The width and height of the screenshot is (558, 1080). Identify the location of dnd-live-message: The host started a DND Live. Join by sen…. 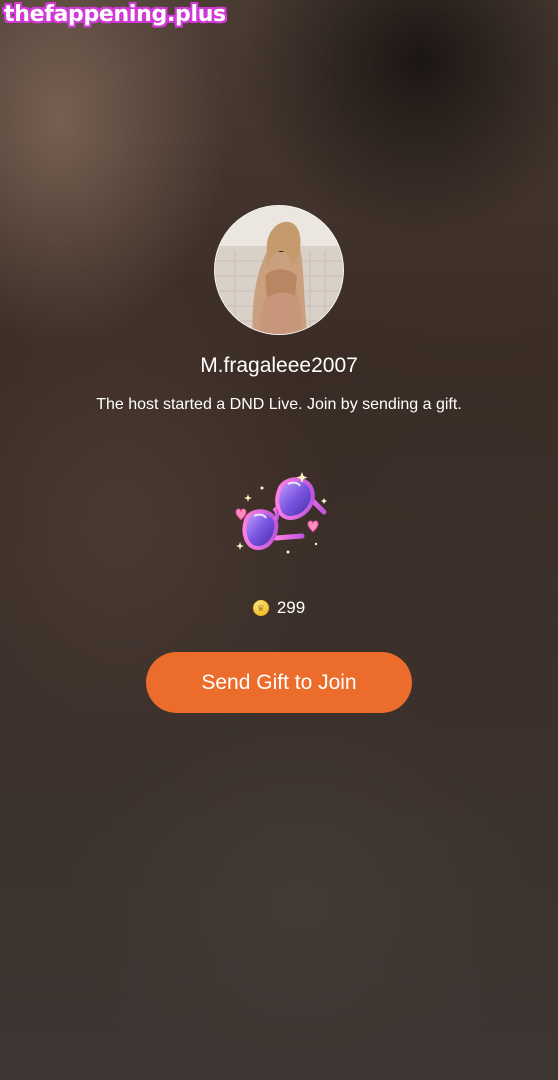
(279, 404).